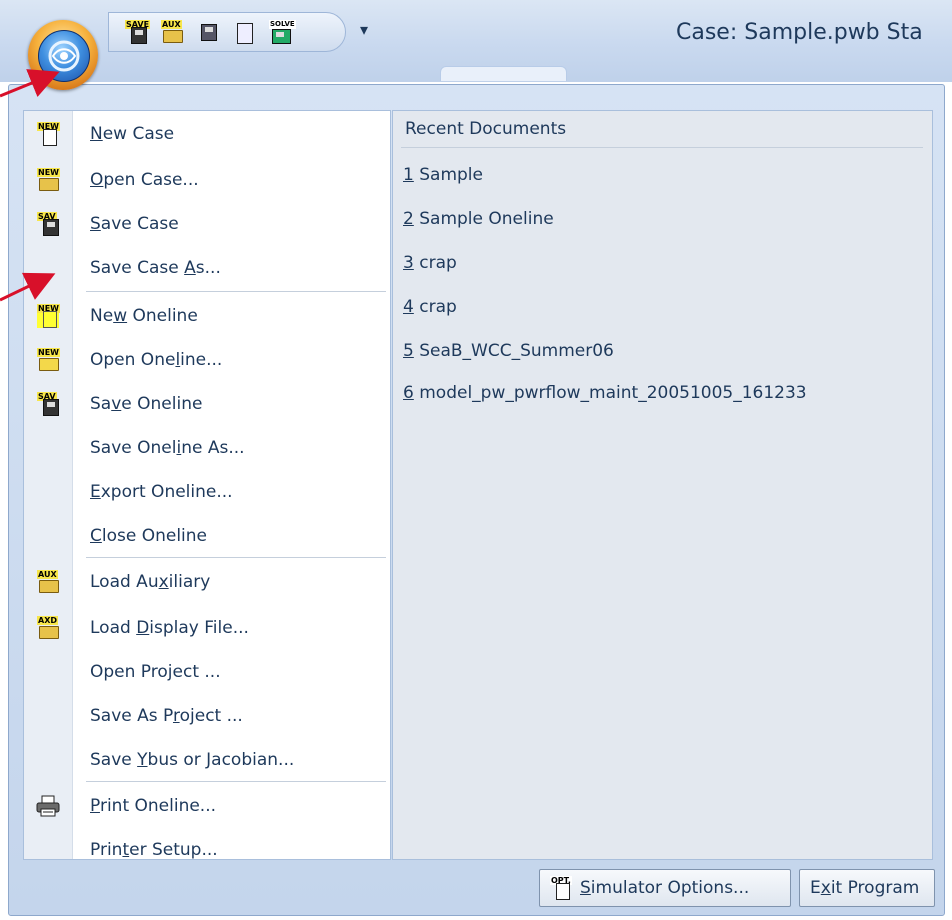 Image resolution: width=952 pixels, height=920 pixels. Describe the element at coordinates (149, 536) in the screenshot. I see `menu-item-label: Close Oneline` at that location.